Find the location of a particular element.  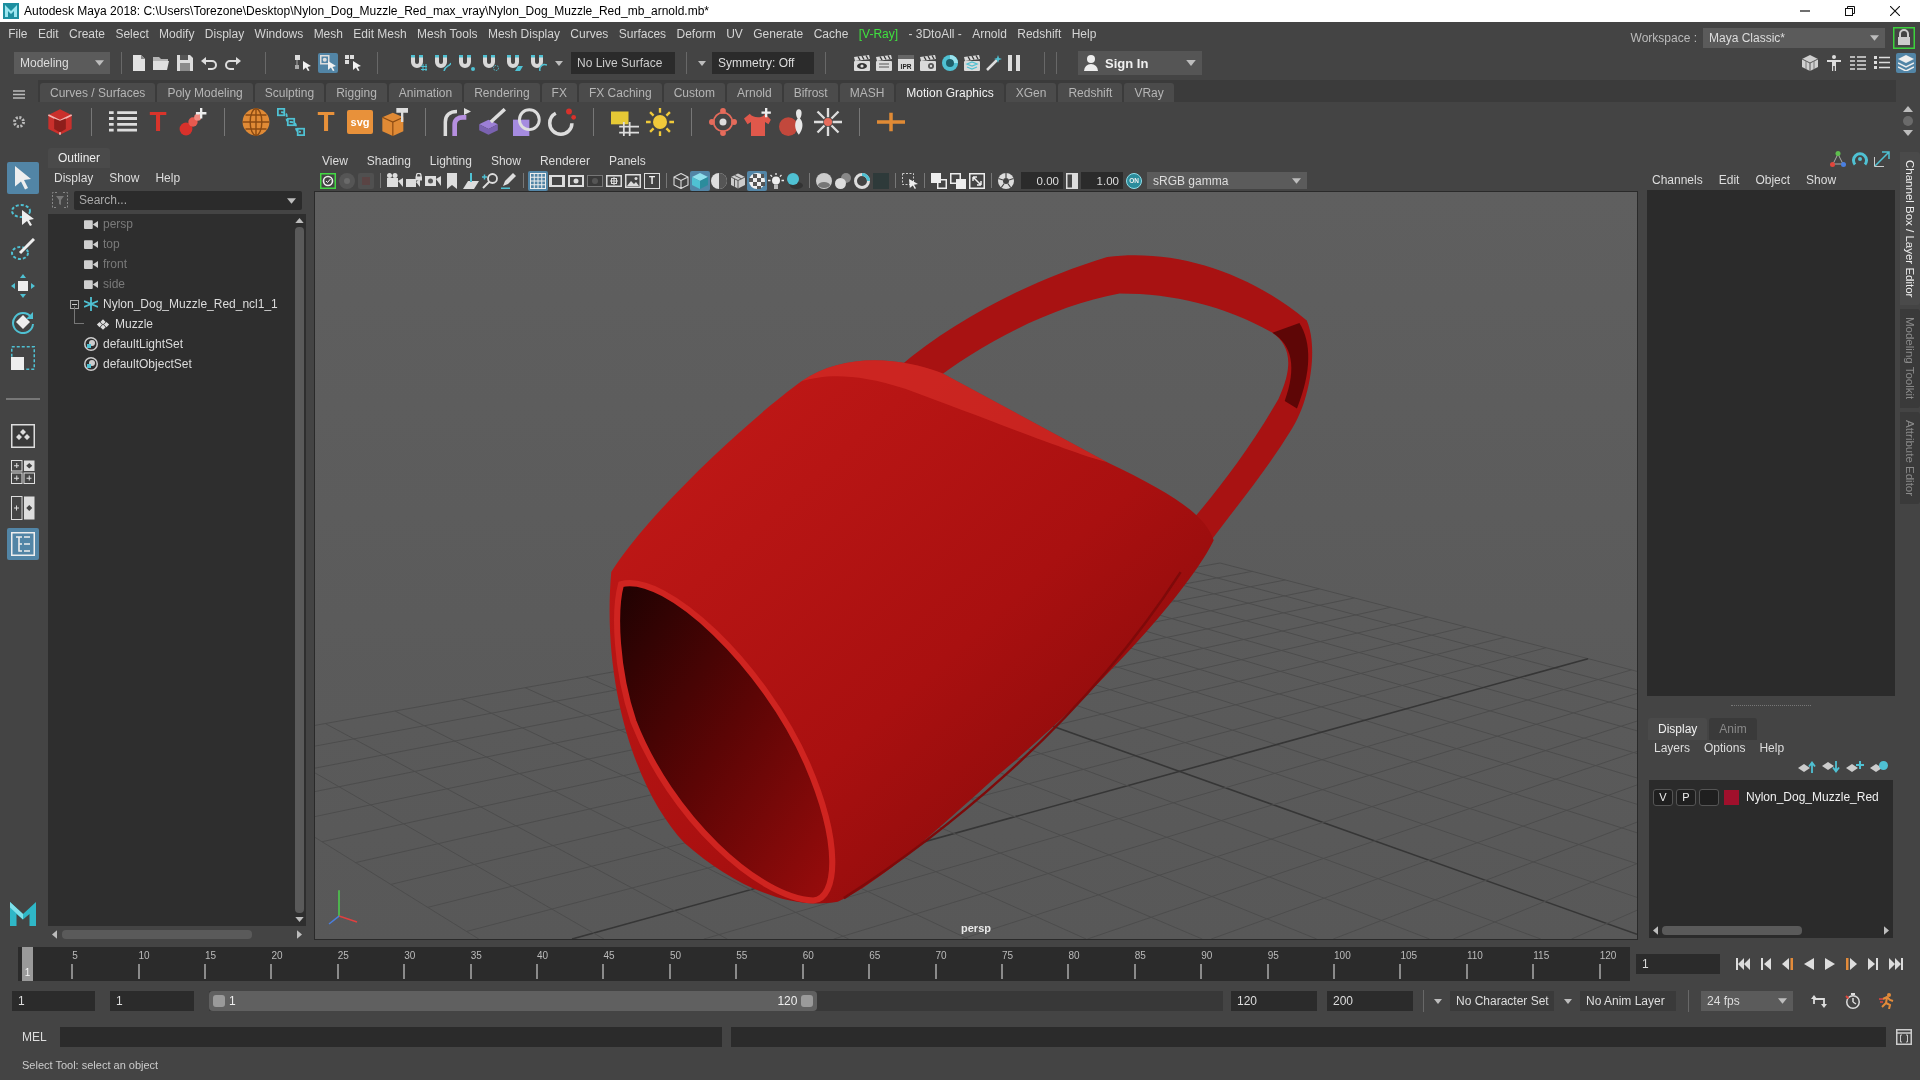

gear-icon is located at coordinates (19, 122).